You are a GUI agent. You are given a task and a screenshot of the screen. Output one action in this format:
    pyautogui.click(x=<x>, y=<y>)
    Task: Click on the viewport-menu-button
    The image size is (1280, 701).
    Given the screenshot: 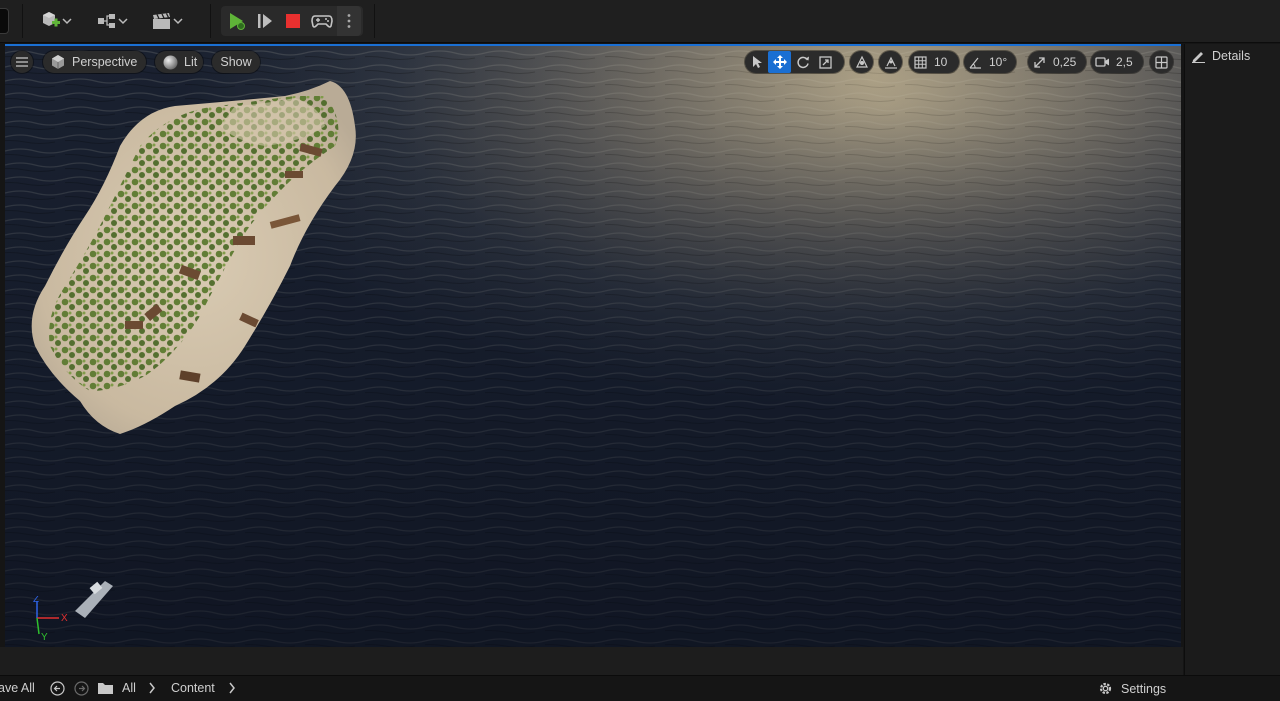 What is the action you would take?
    pyautogui.click(x=22, y=62)
    